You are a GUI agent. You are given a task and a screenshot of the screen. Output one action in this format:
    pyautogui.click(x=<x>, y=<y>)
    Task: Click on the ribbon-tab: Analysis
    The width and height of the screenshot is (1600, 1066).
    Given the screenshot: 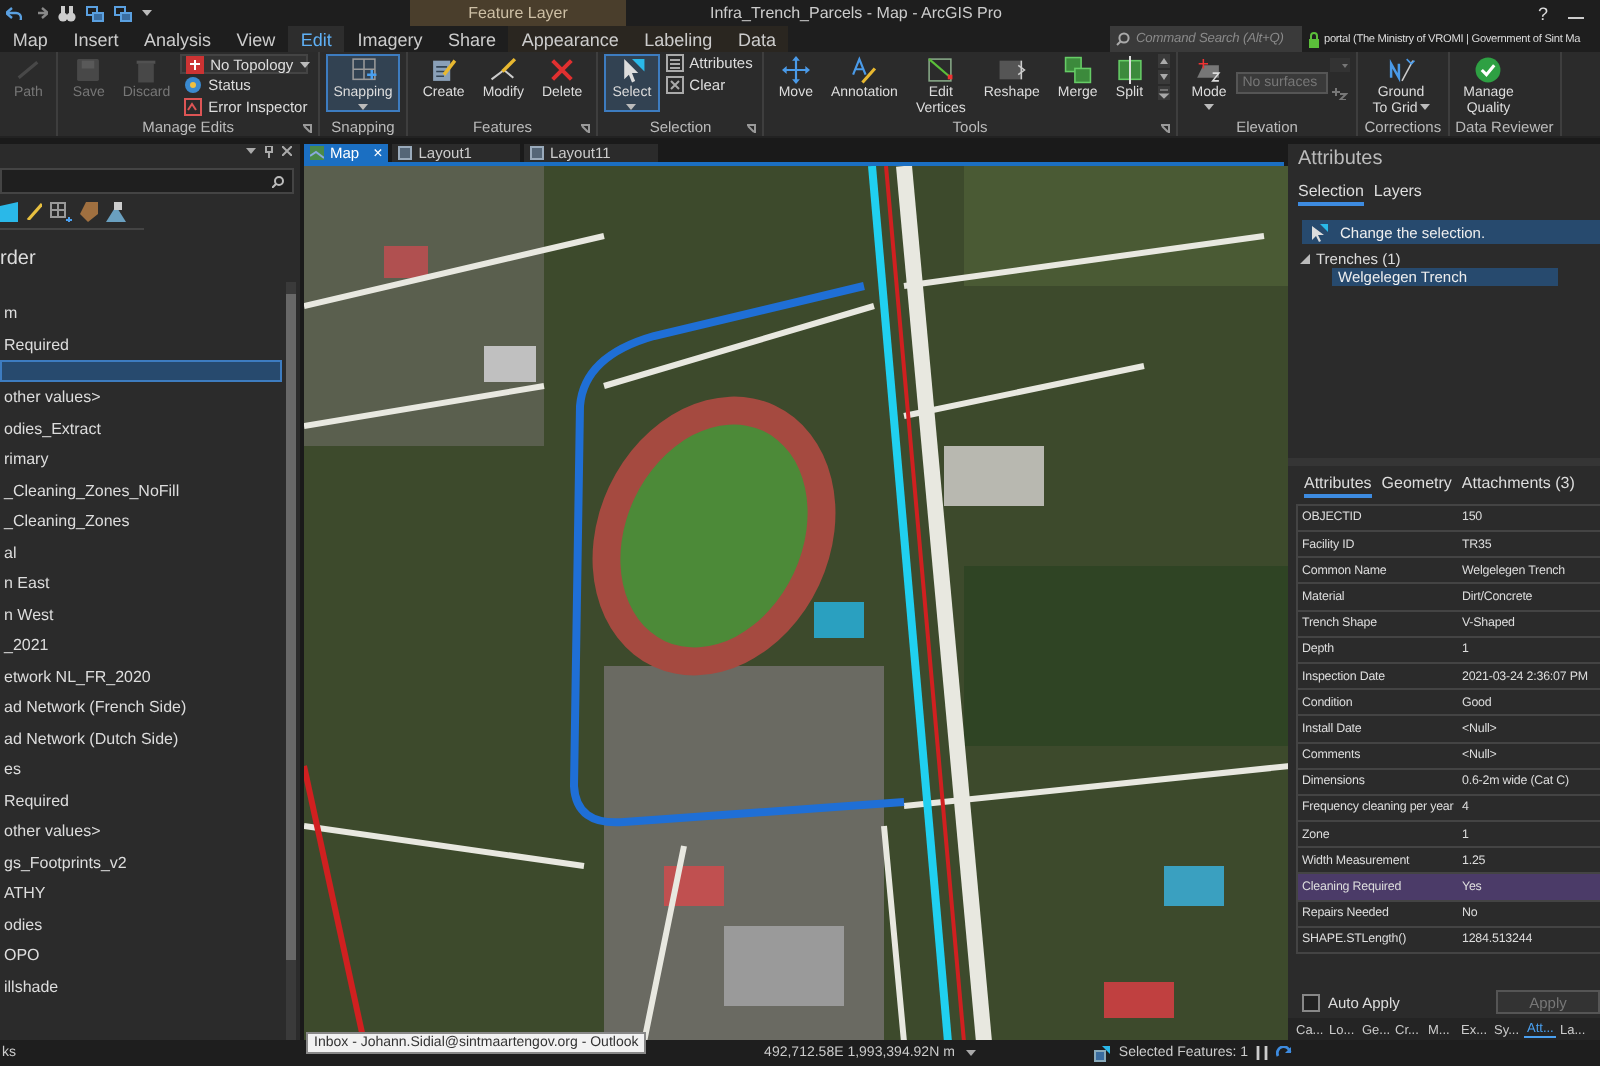 What is the action you would take?
    pyautogui.click(x=177, y=39)
    